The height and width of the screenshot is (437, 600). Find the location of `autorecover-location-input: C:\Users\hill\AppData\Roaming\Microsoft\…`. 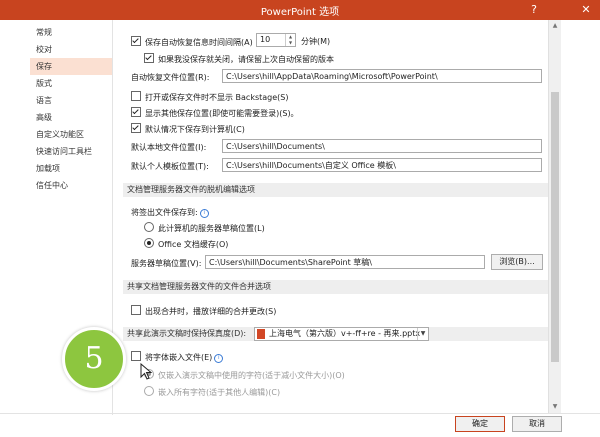

autorecover-location-input: C:\Users\hill\AppData\Roaming\Microsoft\… is located at coordinates (382, 76).